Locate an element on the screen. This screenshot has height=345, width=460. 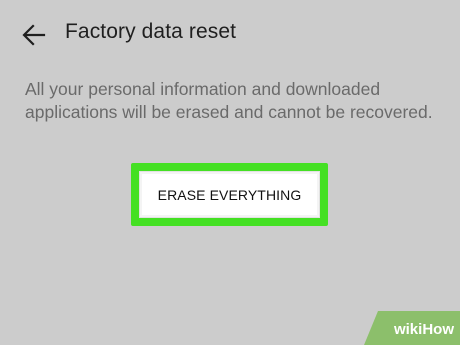
arrow-left-icon is located at coordinates (34, 35).